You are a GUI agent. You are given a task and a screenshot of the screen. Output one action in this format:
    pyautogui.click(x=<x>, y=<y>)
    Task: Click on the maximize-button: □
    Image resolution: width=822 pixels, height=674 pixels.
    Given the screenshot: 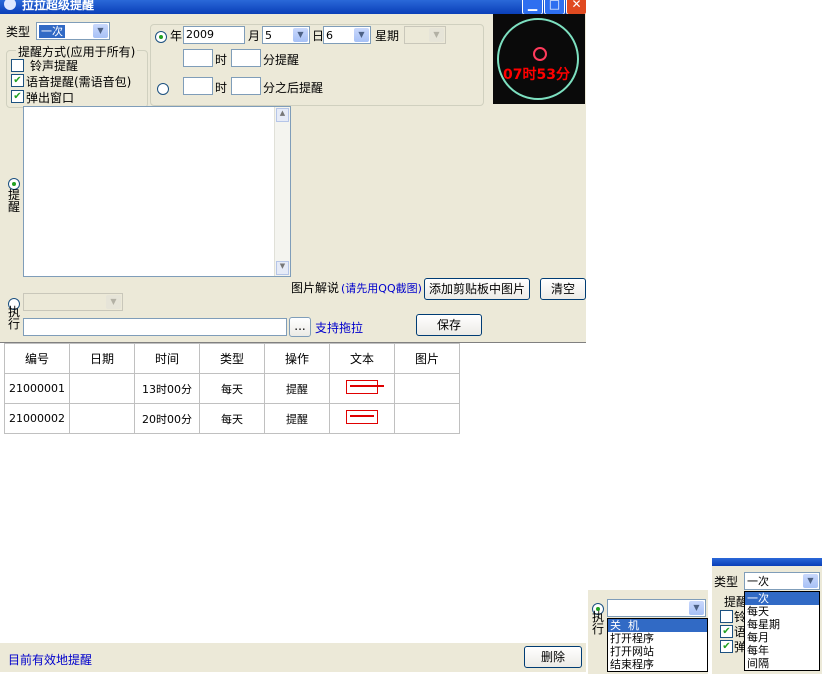 What is the action you would take?
    pyautogui.click(x=554, y=7)
    